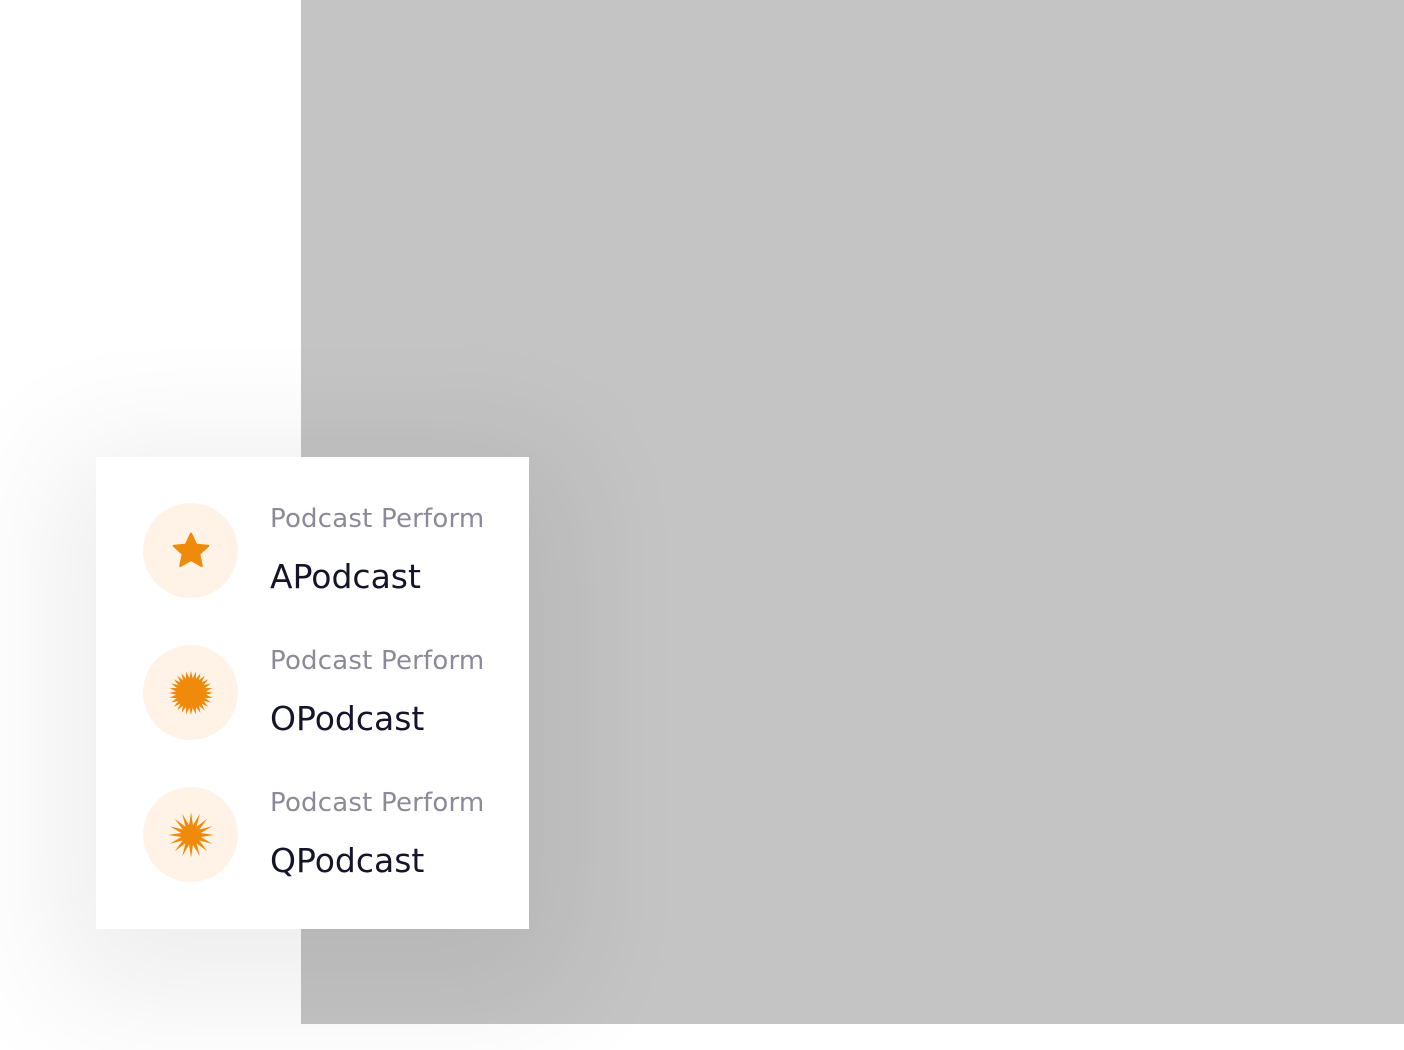 This screenshot has width=1404, height=1050. I want to click on spiky-star-icon, so click(190, 834).